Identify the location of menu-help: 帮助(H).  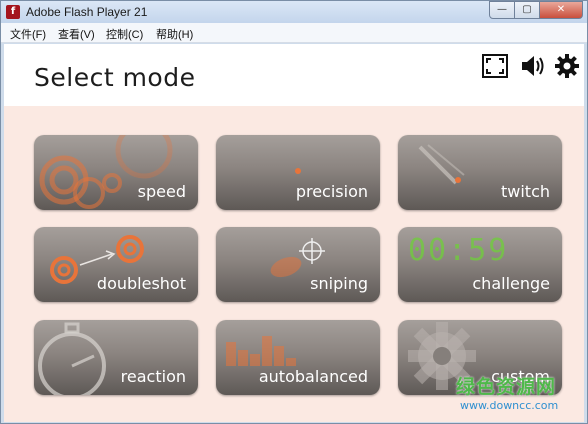
(174, 34).